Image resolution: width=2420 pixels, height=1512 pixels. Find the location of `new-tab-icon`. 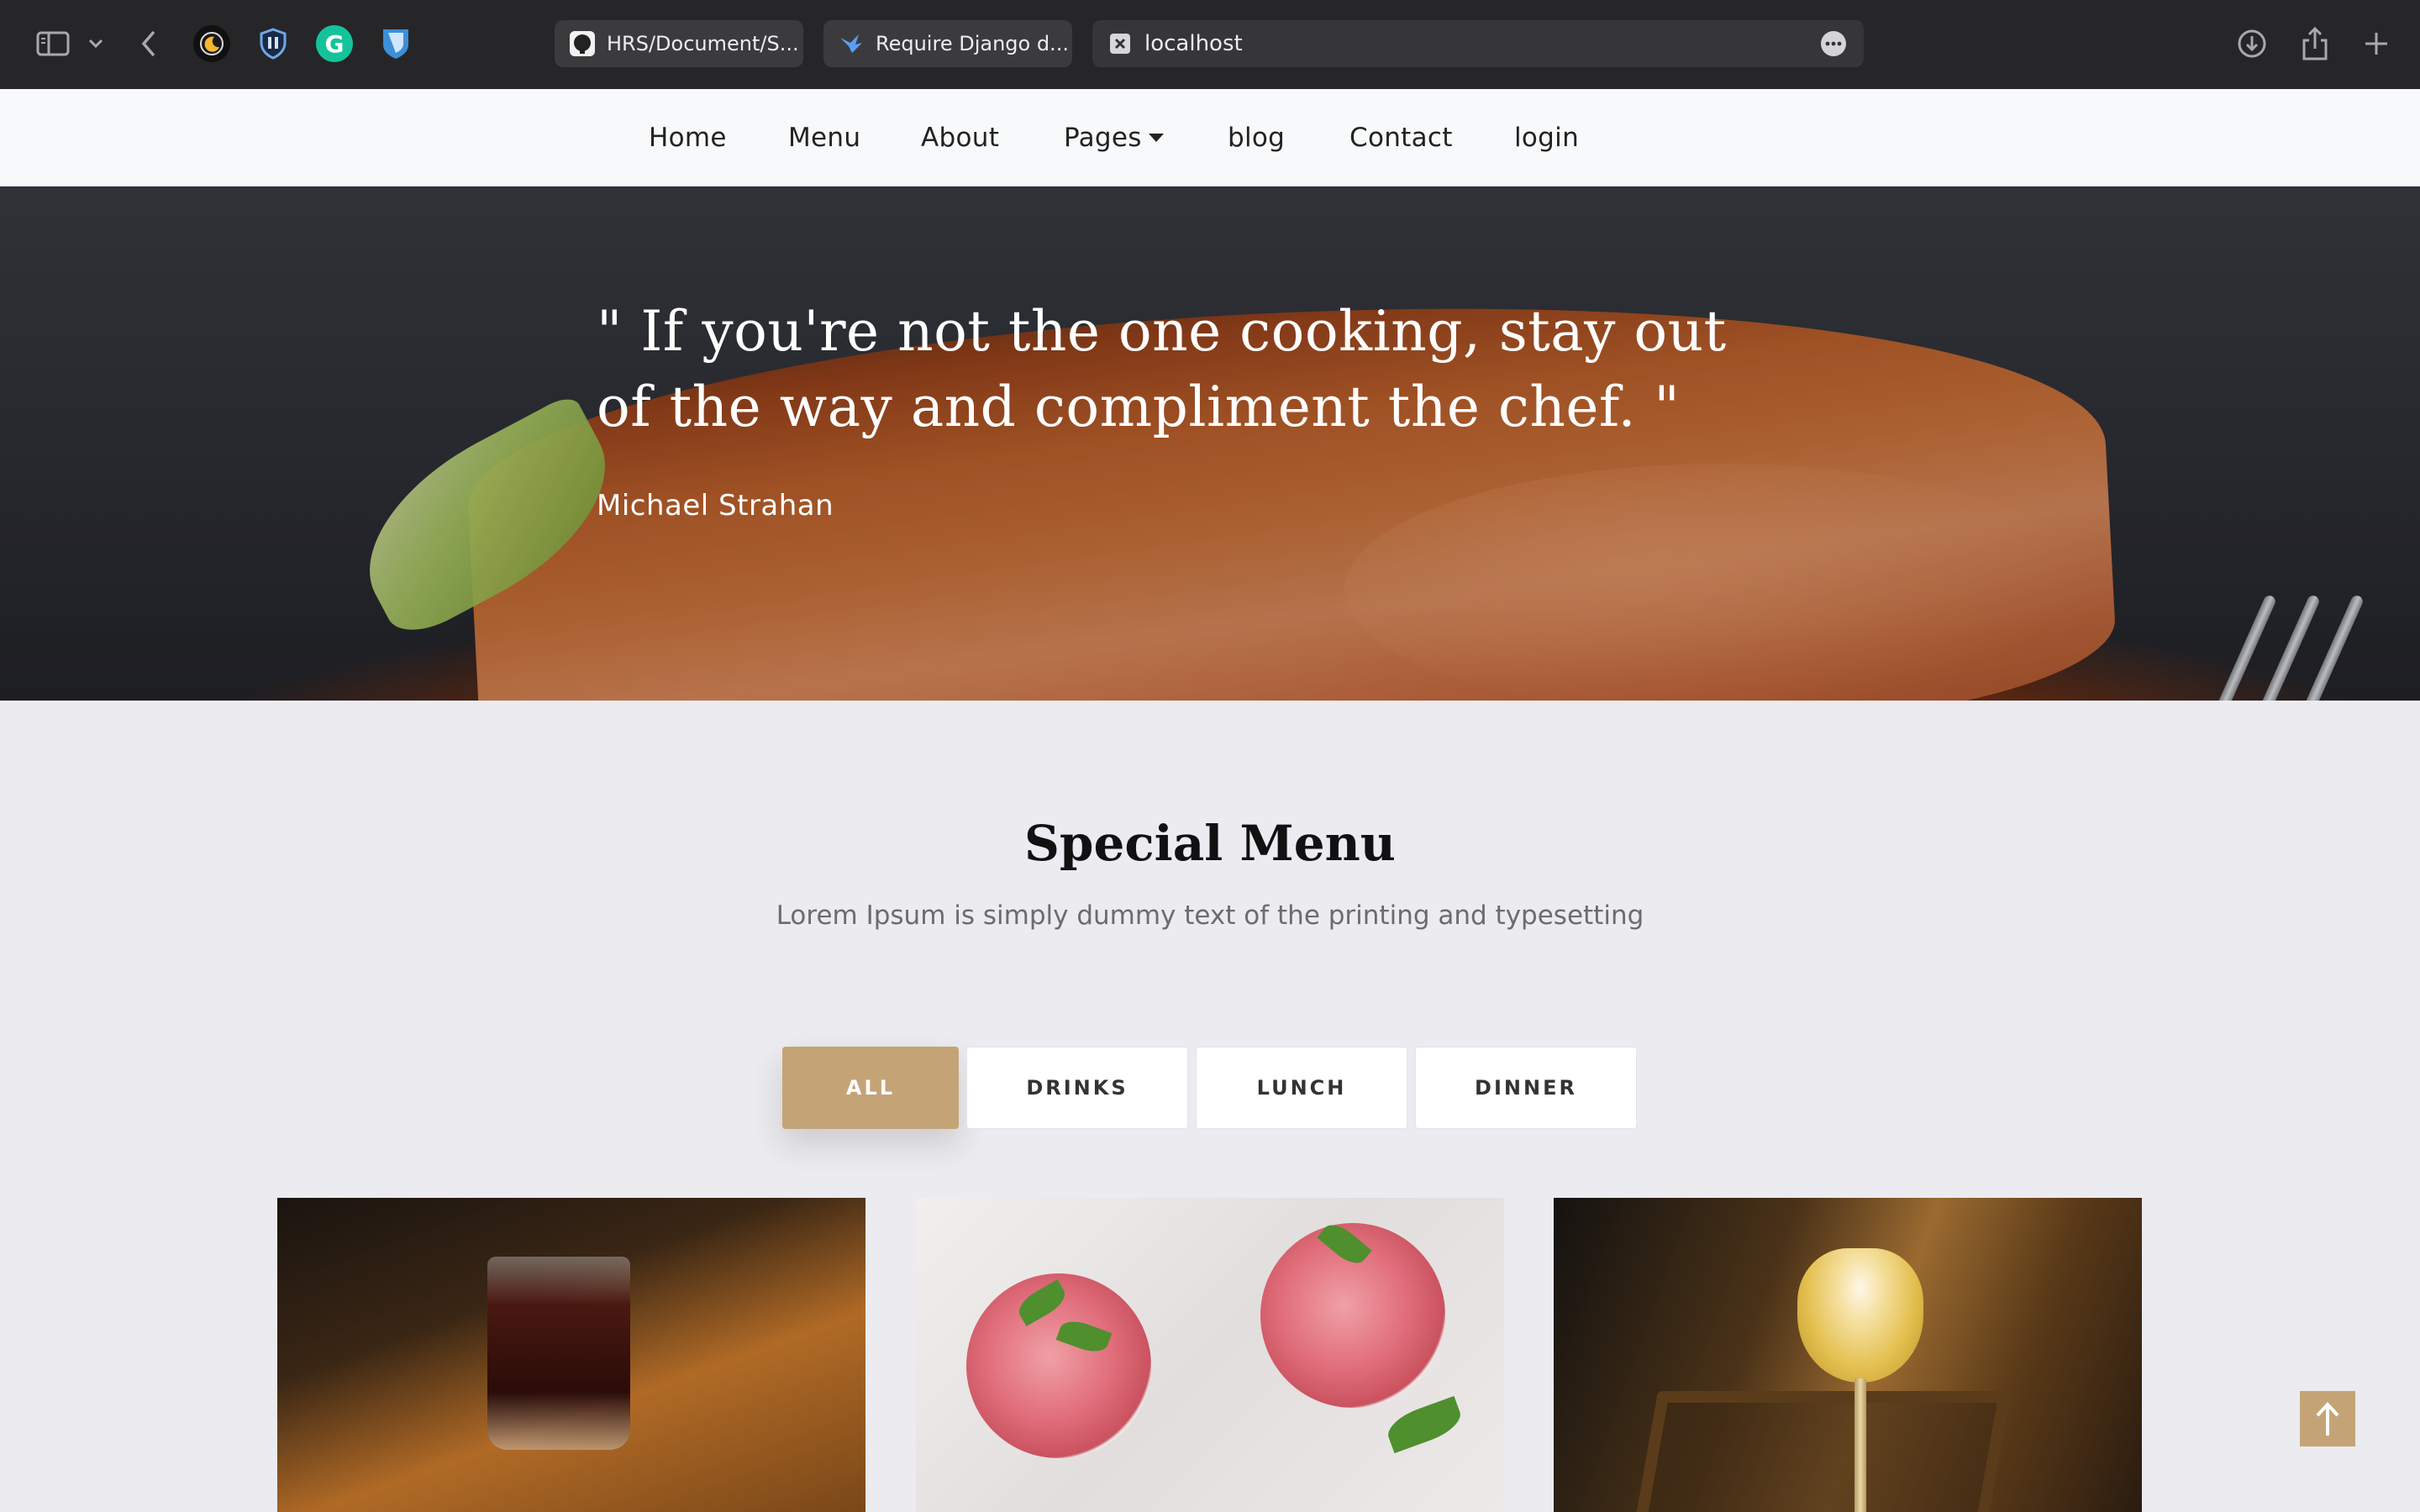

new-tab-icon is located at coordinates (2376, 44).